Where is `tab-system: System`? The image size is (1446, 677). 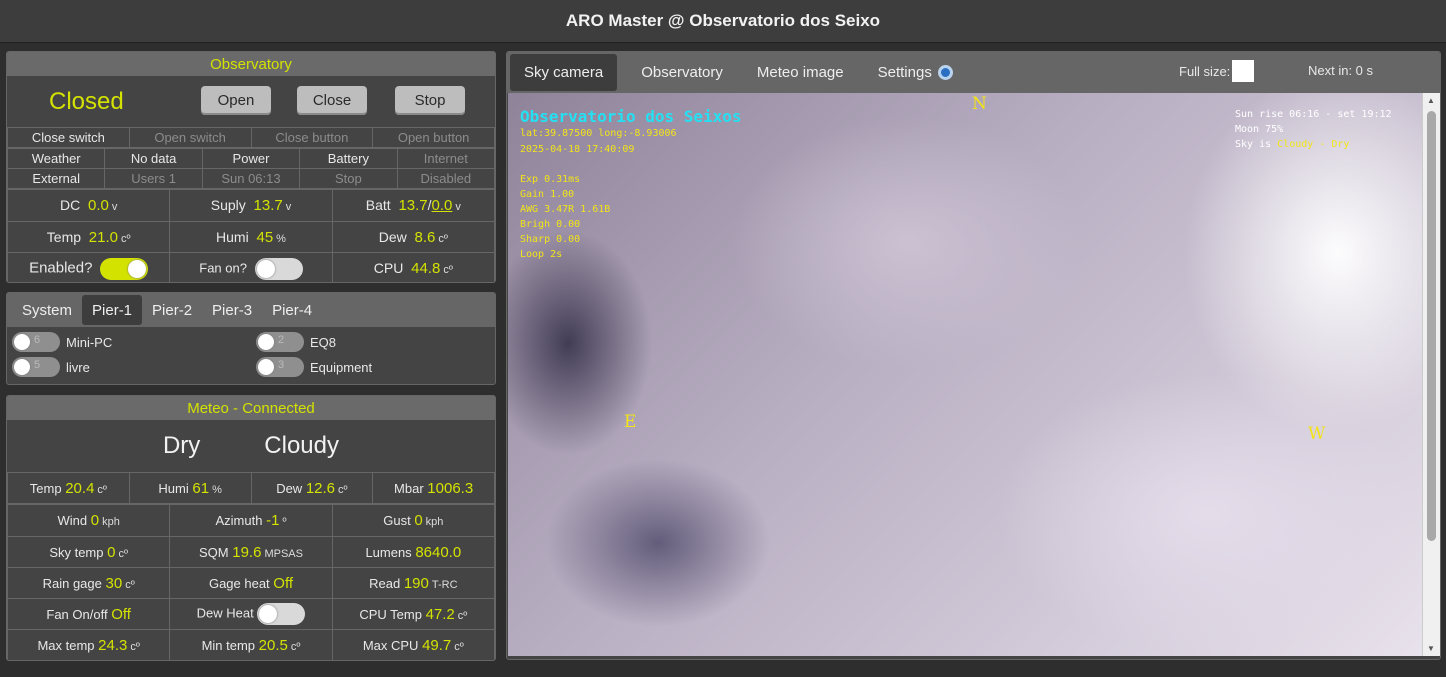 tab-system: System is located at coordinates (47, 310).